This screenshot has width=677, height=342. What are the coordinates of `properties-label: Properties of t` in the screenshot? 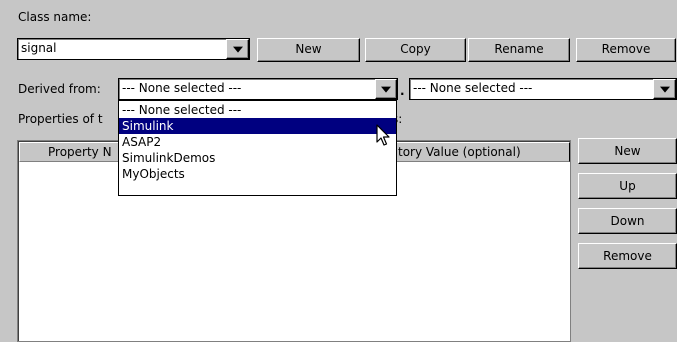 It's located at (60, 119).